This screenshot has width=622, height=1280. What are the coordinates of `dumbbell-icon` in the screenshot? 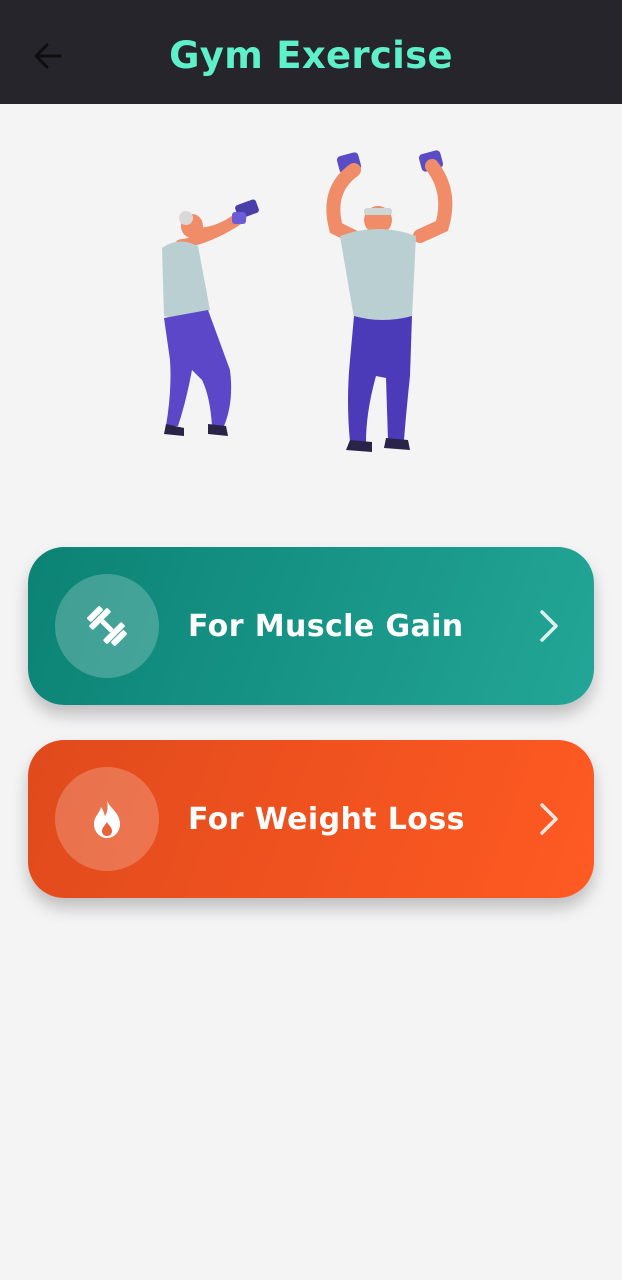 It's located at (107, 626).